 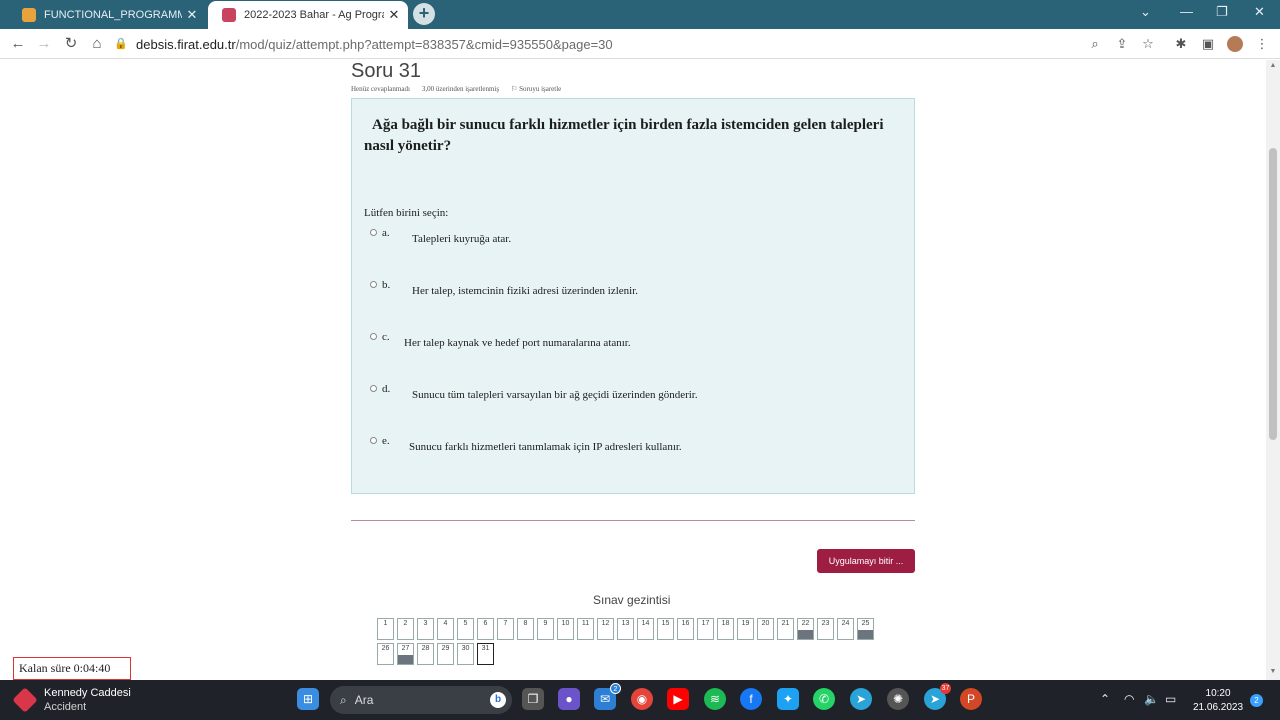 What do you see at coordinates (87, 693) in the screenshot?
I see `widget-title: Kennedy Caddesi` at bounding box center [87, 693].